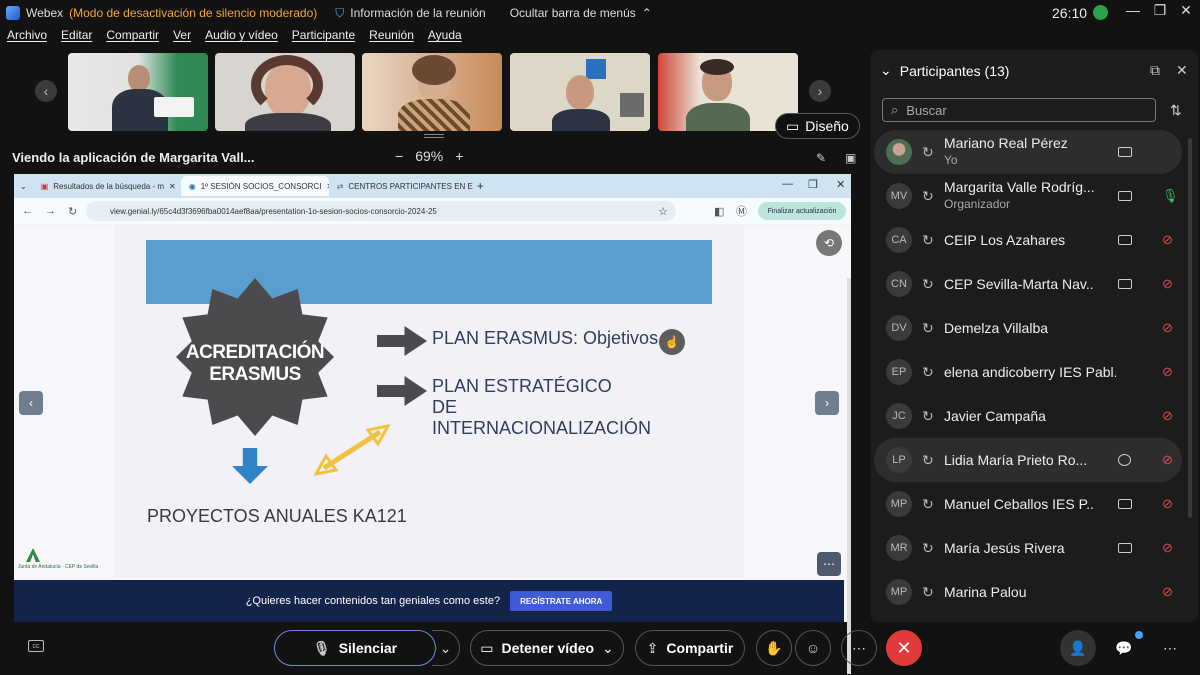 This screenshot has width=1200, height=675. What do you see at coordinates (1019, 110) in the screenshot?
I see `search-input: ⌕ Buscar` at bounding box center [1019, 110].